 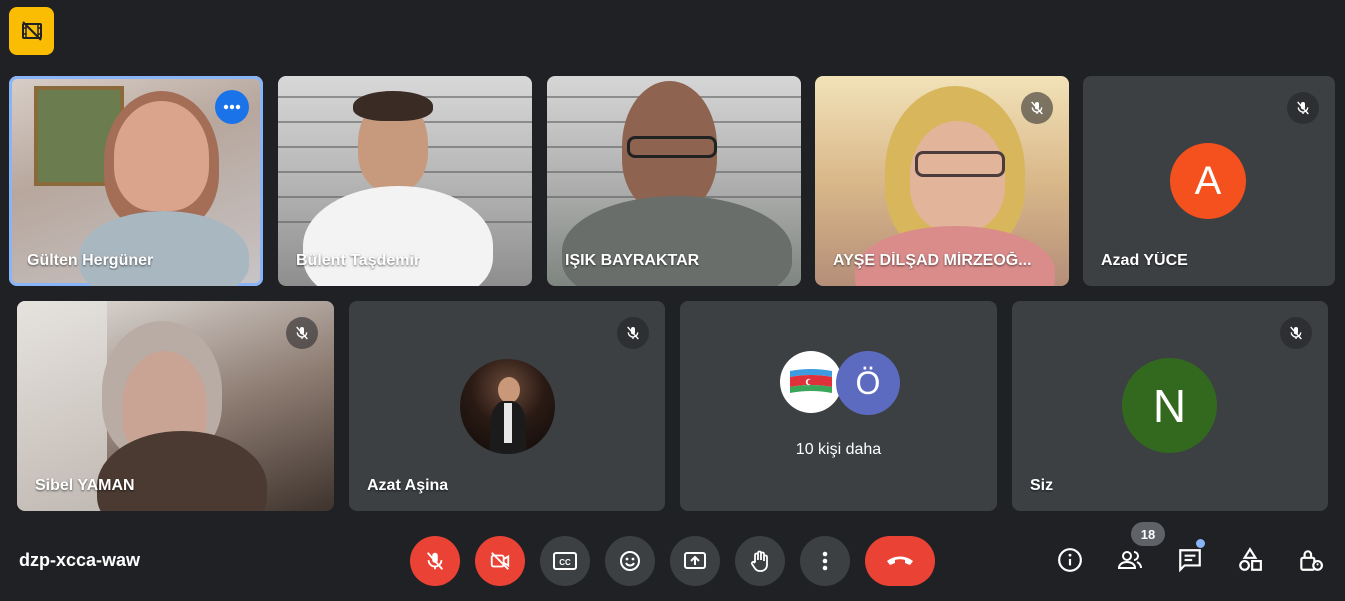 I want to click on film-off-icon, so click(x=31, y=31).